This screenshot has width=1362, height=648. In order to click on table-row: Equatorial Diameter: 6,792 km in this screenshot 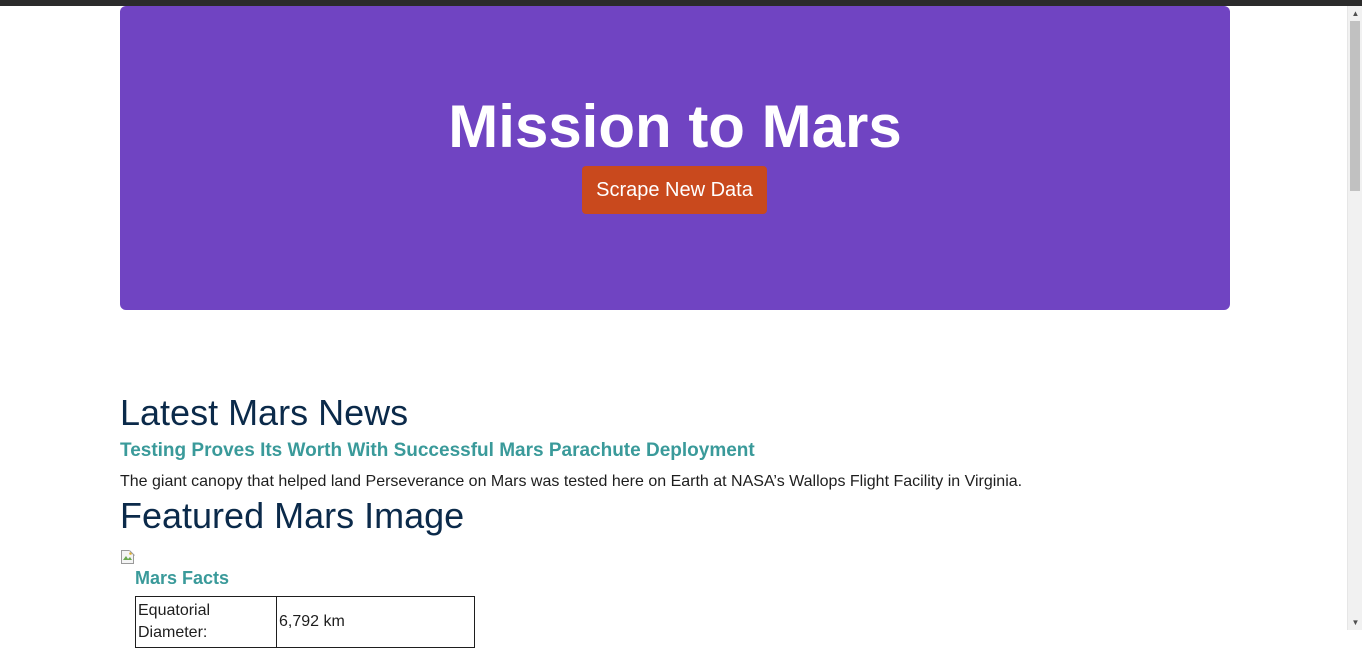, I will do `click(305, 622)`.